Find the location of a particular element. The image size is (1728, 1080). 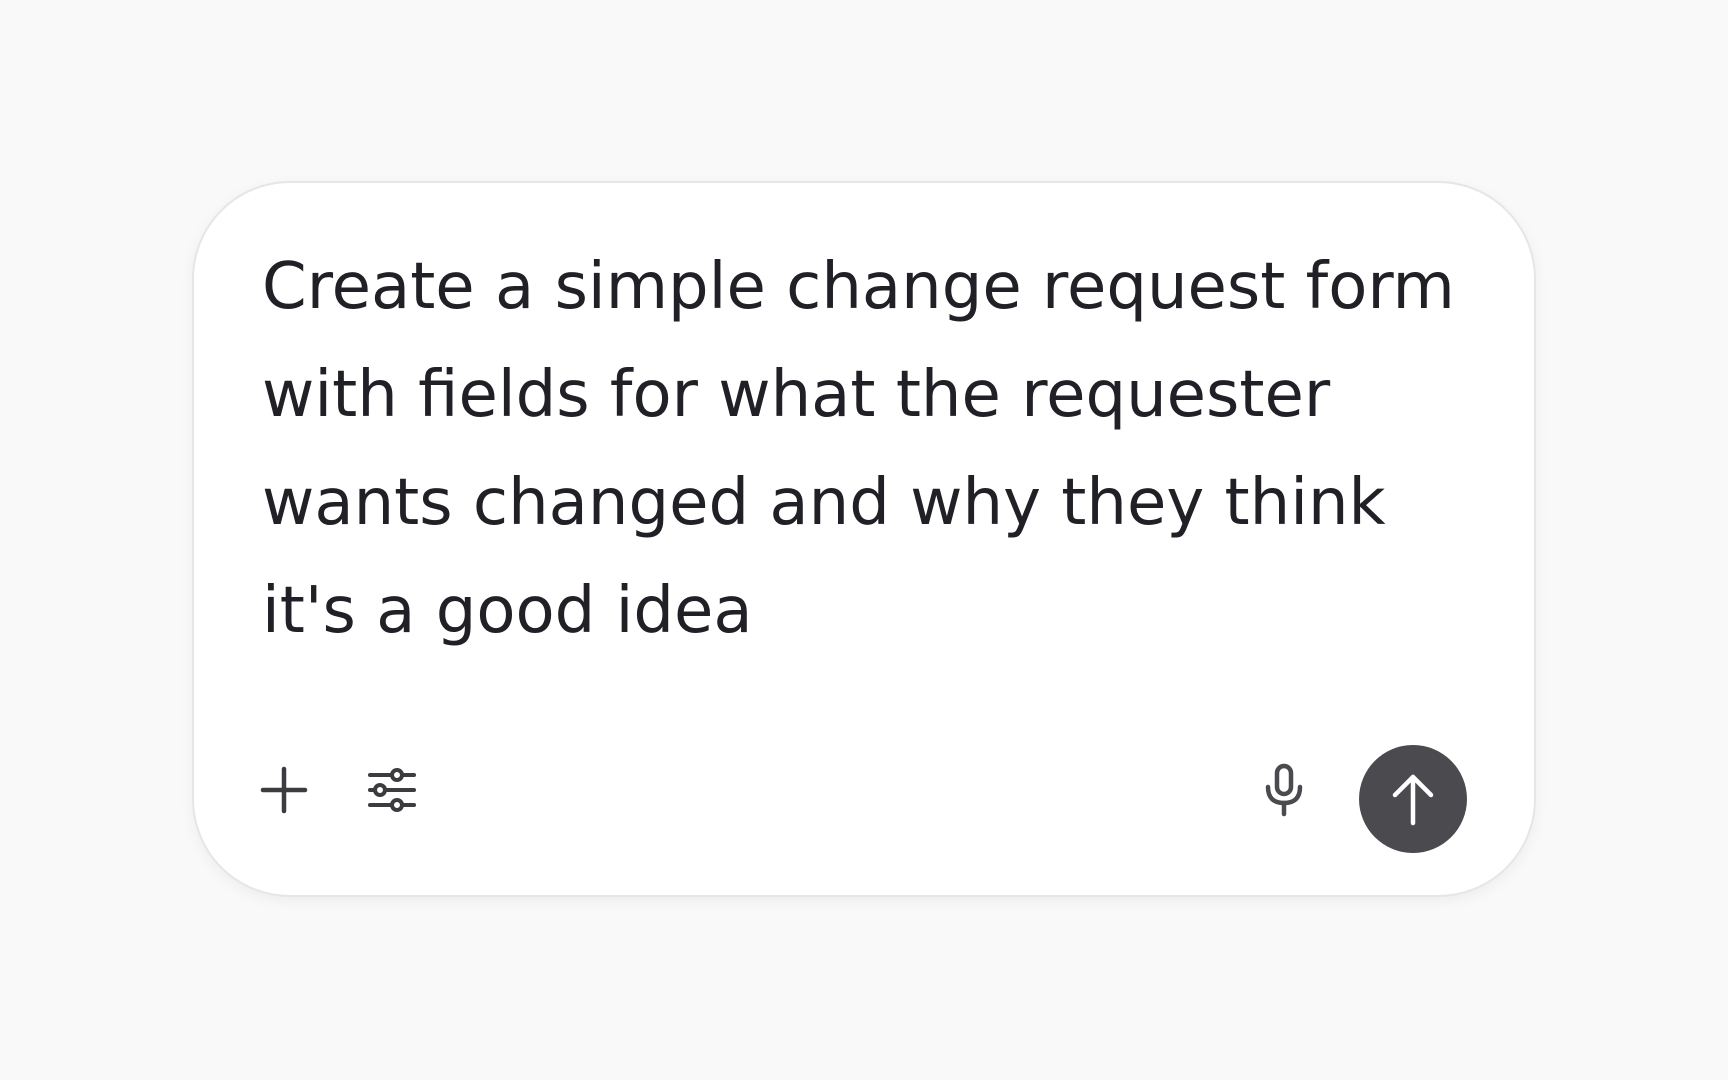

arrow-up-icon is located at coordinates (1413, 799).